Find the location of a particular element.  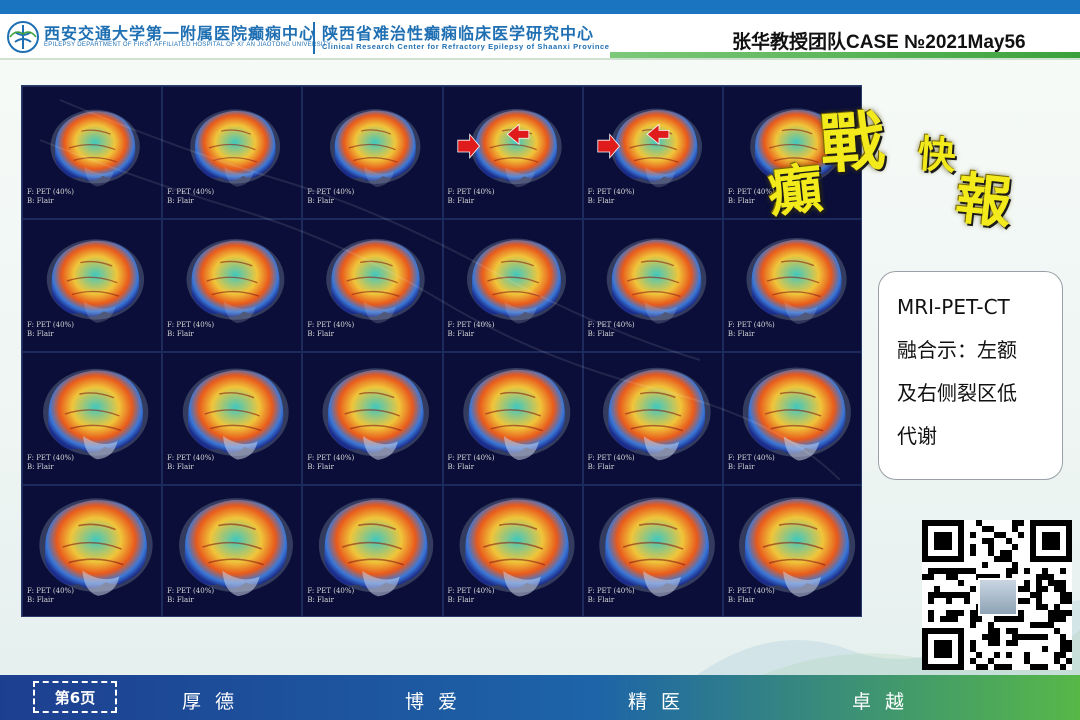

calligraphy-char: 報 is located at coordinates (983, 201).